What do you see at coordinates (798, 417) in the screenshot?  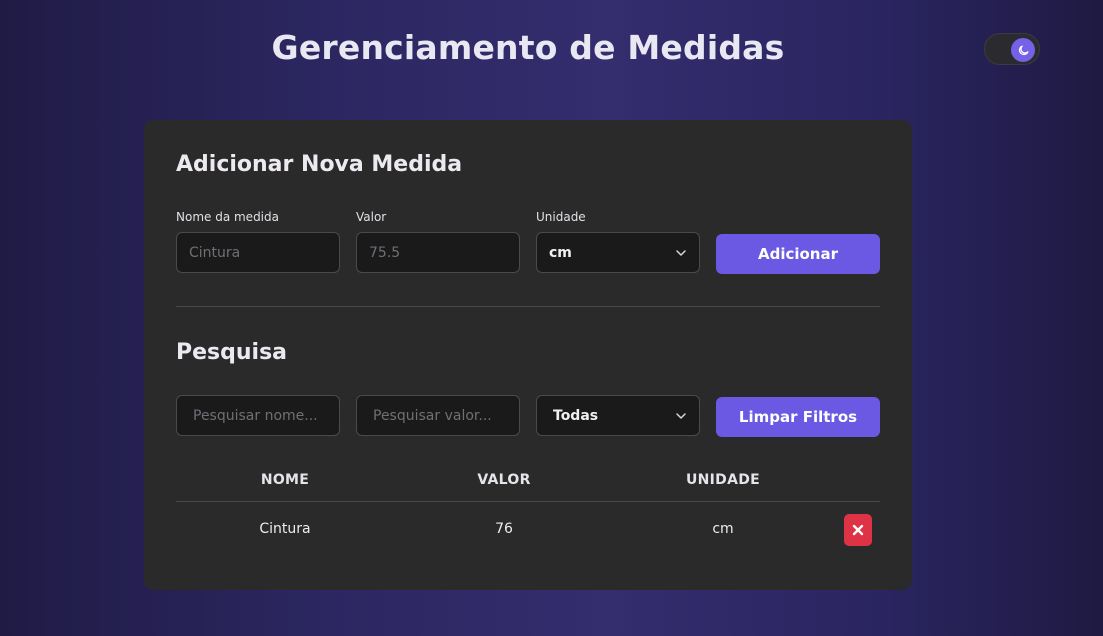 I see `clear-filters-button: Limpar Filtros` at bounding box center [798, 417].